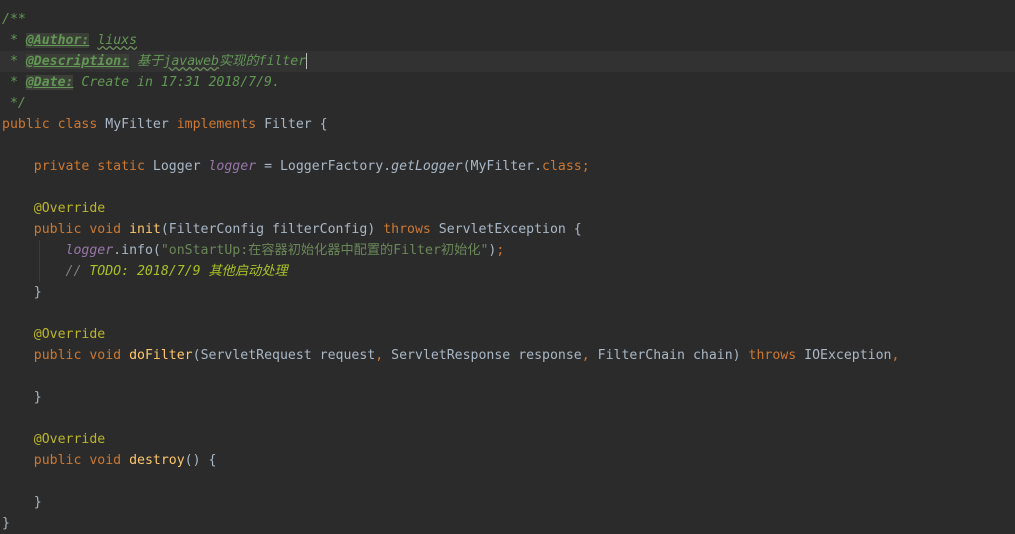  Describe the element at coordinates (161, 355) in the screenshot. I see `dofilter-method: doFilter` at that location.